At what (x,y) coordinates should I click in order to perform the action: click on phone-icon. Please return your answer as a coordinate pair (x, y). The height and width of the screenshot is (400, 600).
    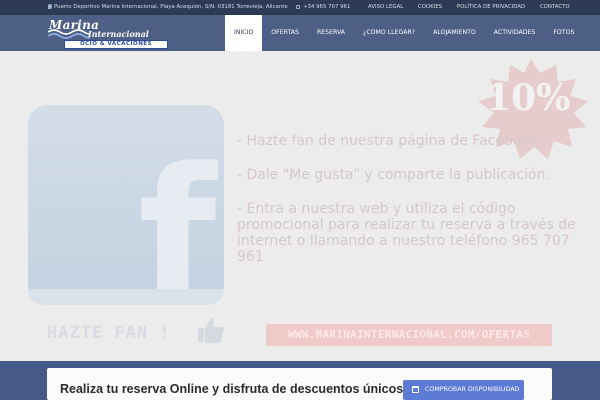
    Looking at the image, I should click on (298, 6).